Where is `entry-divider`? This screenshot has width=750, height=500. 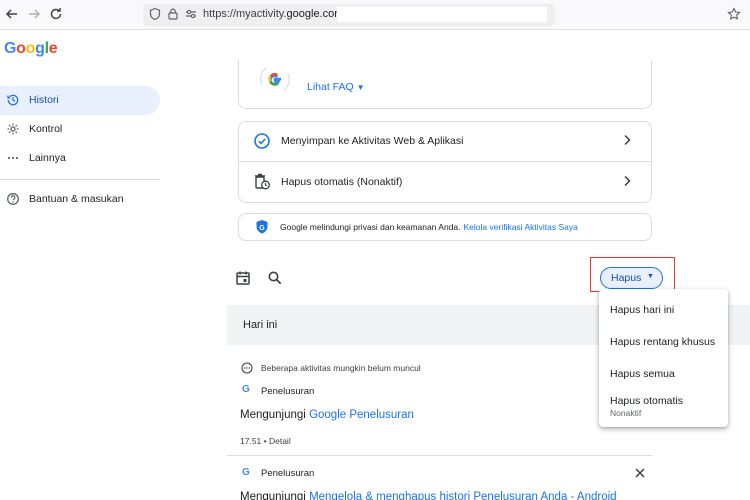 entry-divider is located at coordinates (439, 455).